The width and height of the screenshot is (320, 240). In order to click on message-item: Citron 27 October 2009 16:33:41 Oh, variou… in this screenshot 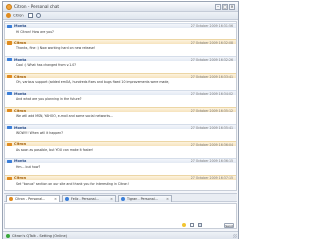, I will do `click(120, 80)`.